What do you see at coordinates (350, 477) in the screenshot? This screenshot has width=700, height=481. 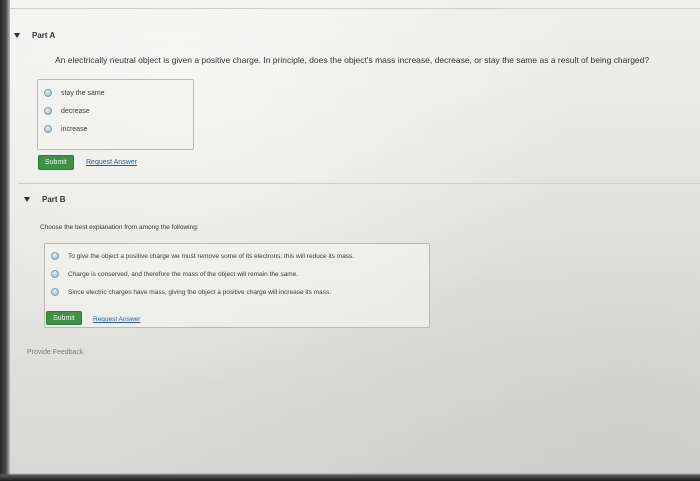 I see `monitor-bezel-bottom` at bounding box center [350, 477].